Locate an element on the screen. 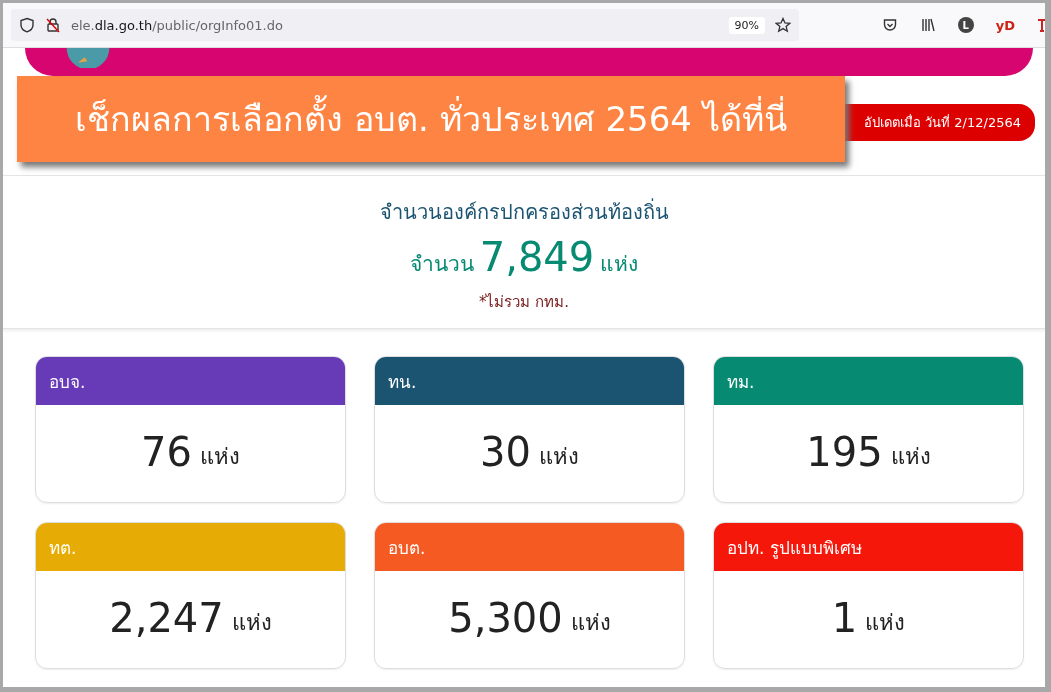 Image resolution: width=1051 pixels, height=692 pixels. stat-card: ทม. 195 แห่ง is located at coordinates (868, 429).